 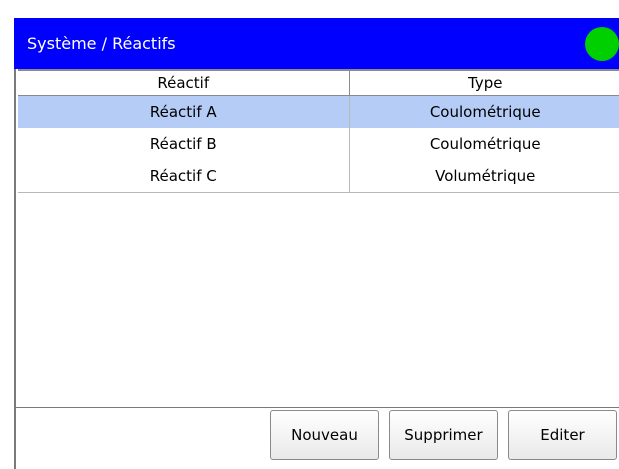 What do you see at coordinates (562, 435) in the screenshot?
I see `edit-button: Editer` at bounding box center [562, 435].